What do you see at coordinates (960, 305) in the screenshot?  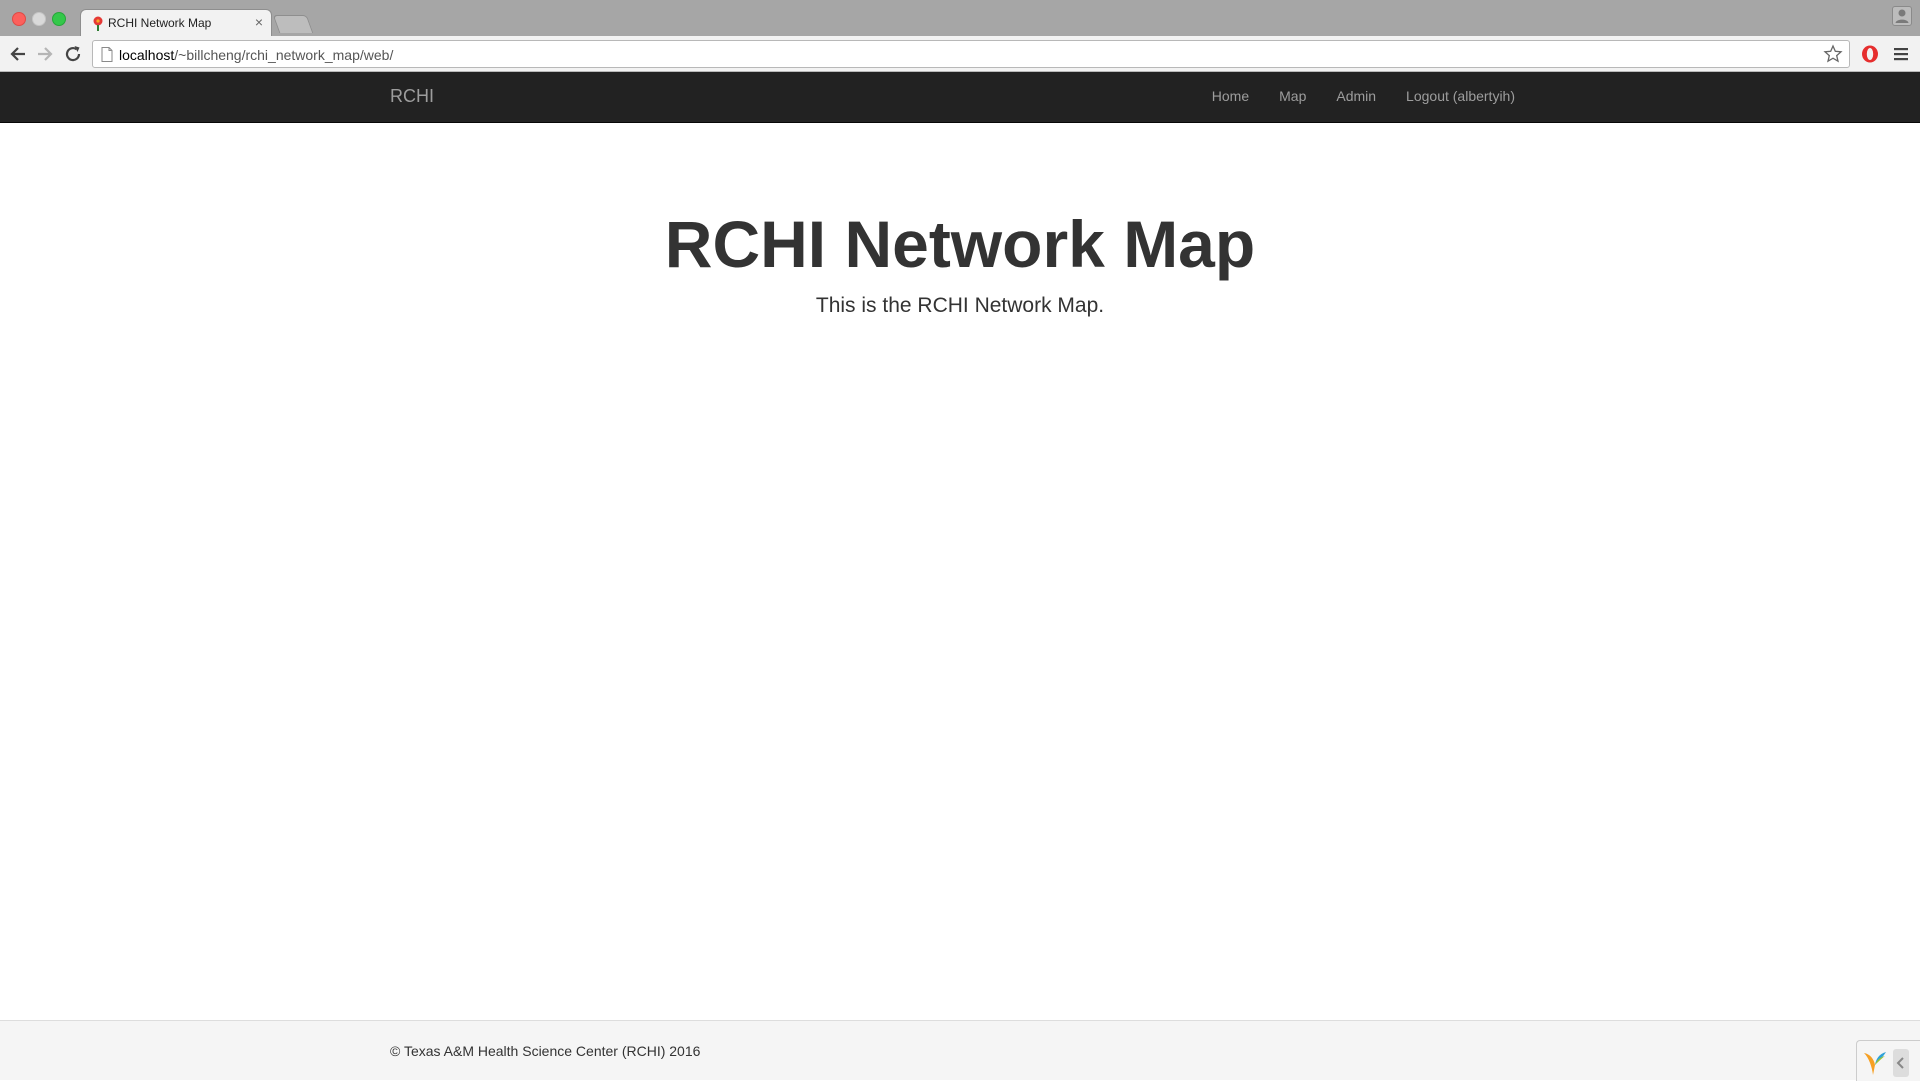 I see `lead-text: This is the RCHI Network Map.` at bounding box center [960, 305].